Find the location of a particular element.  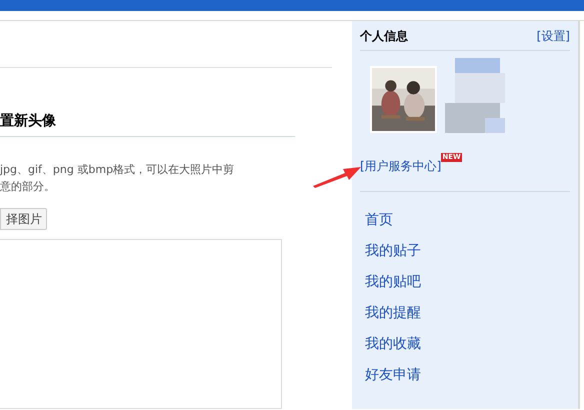

settings-link: [设置] is located at coordinates (553, 35).